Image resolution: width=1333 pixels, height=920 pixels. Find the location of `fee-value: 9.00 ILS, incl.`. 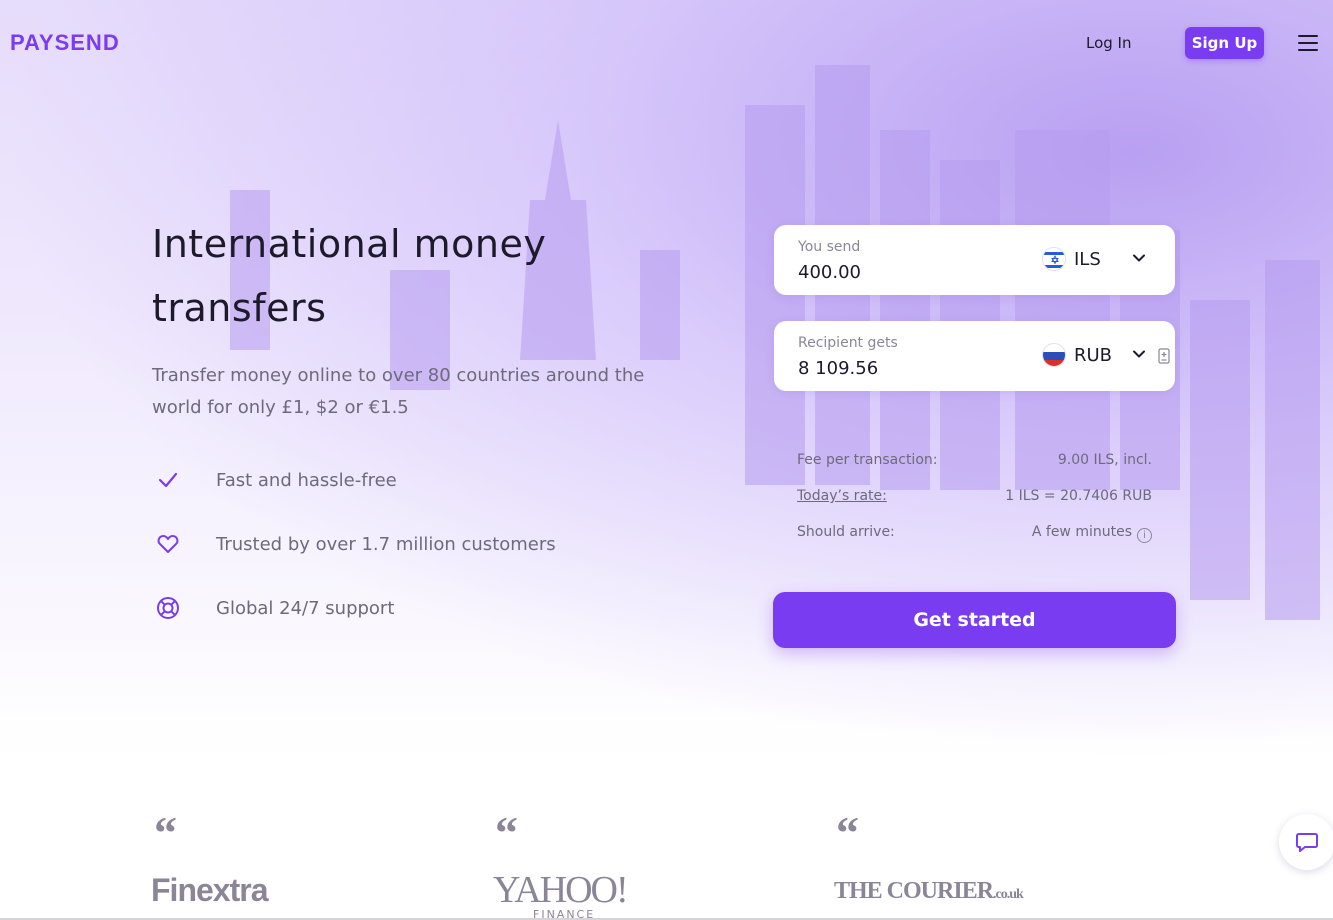

fee-value: 9.00 ILS, incl. is located at coordinates (1104, 460).